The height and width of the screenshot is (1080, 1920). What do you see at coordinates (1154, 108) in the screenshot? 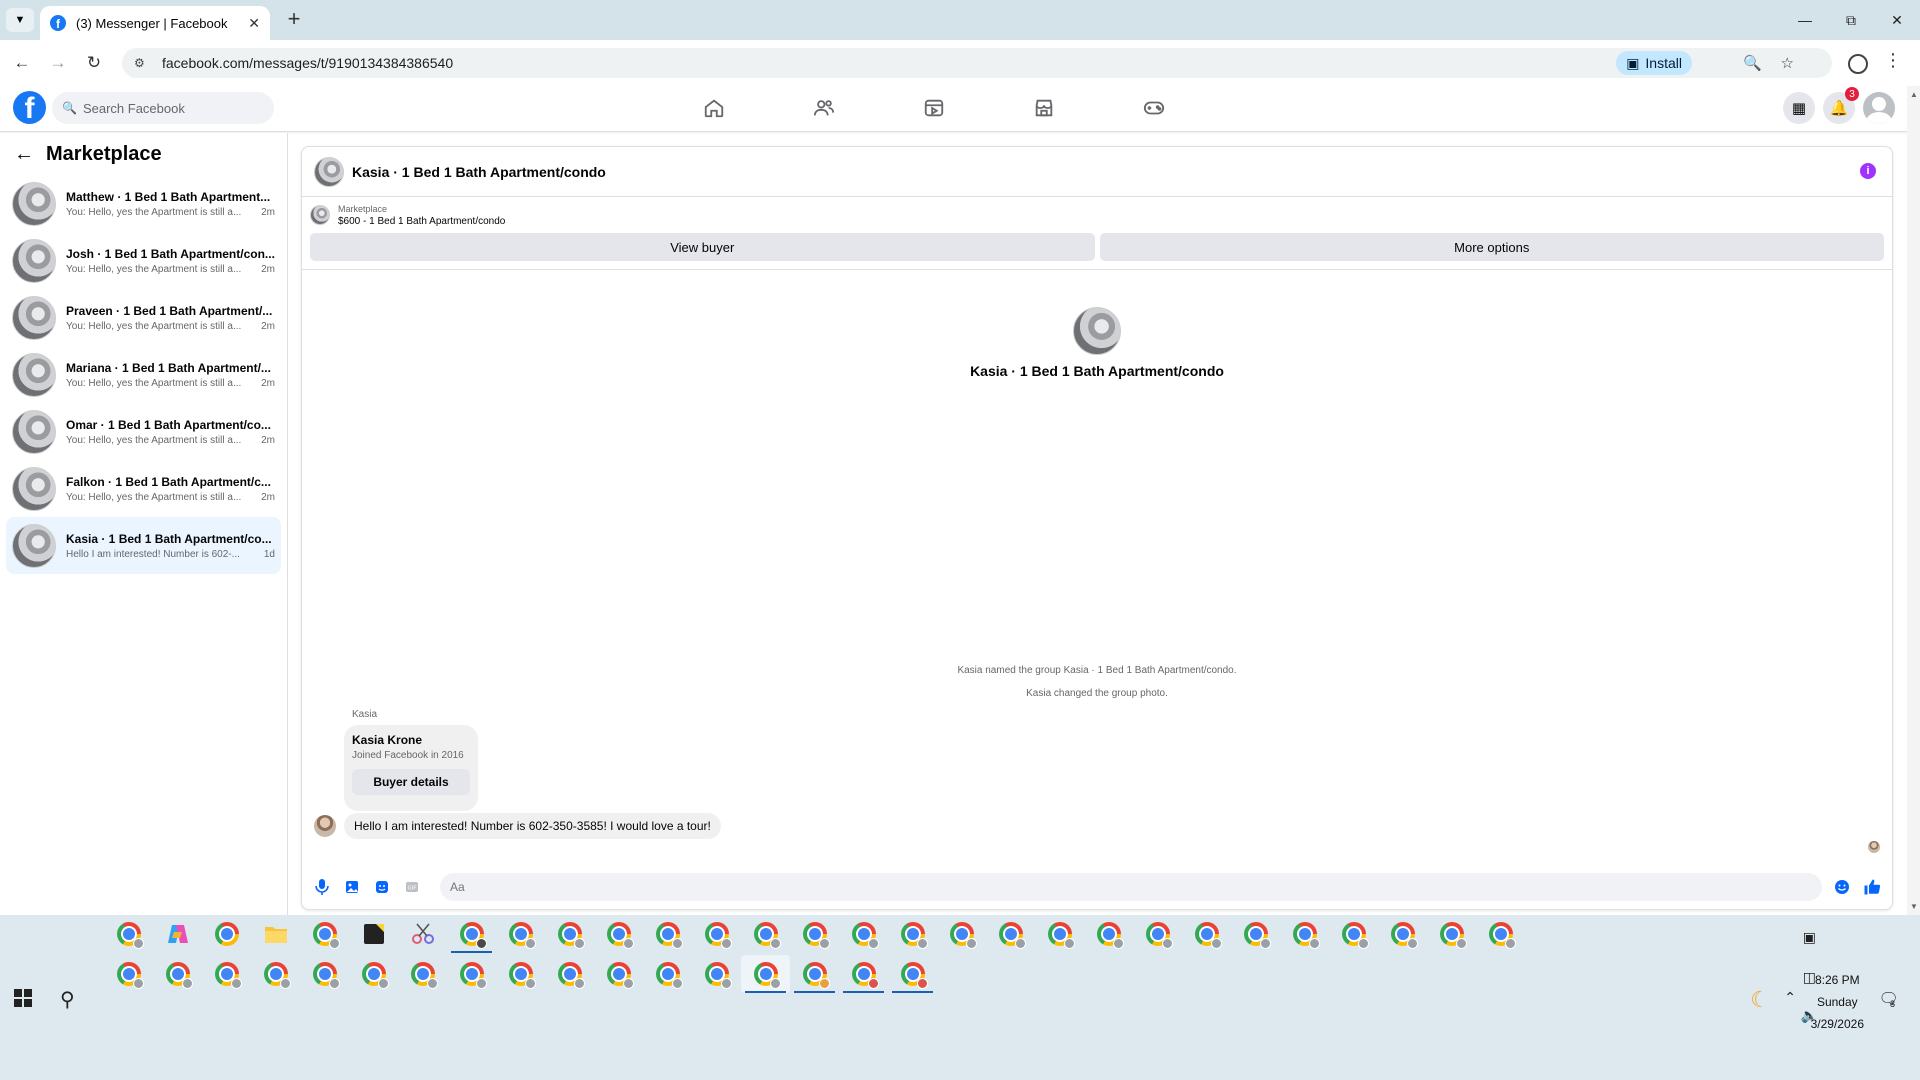
I see `gaming-icon` at bounding box center [1154, 108].